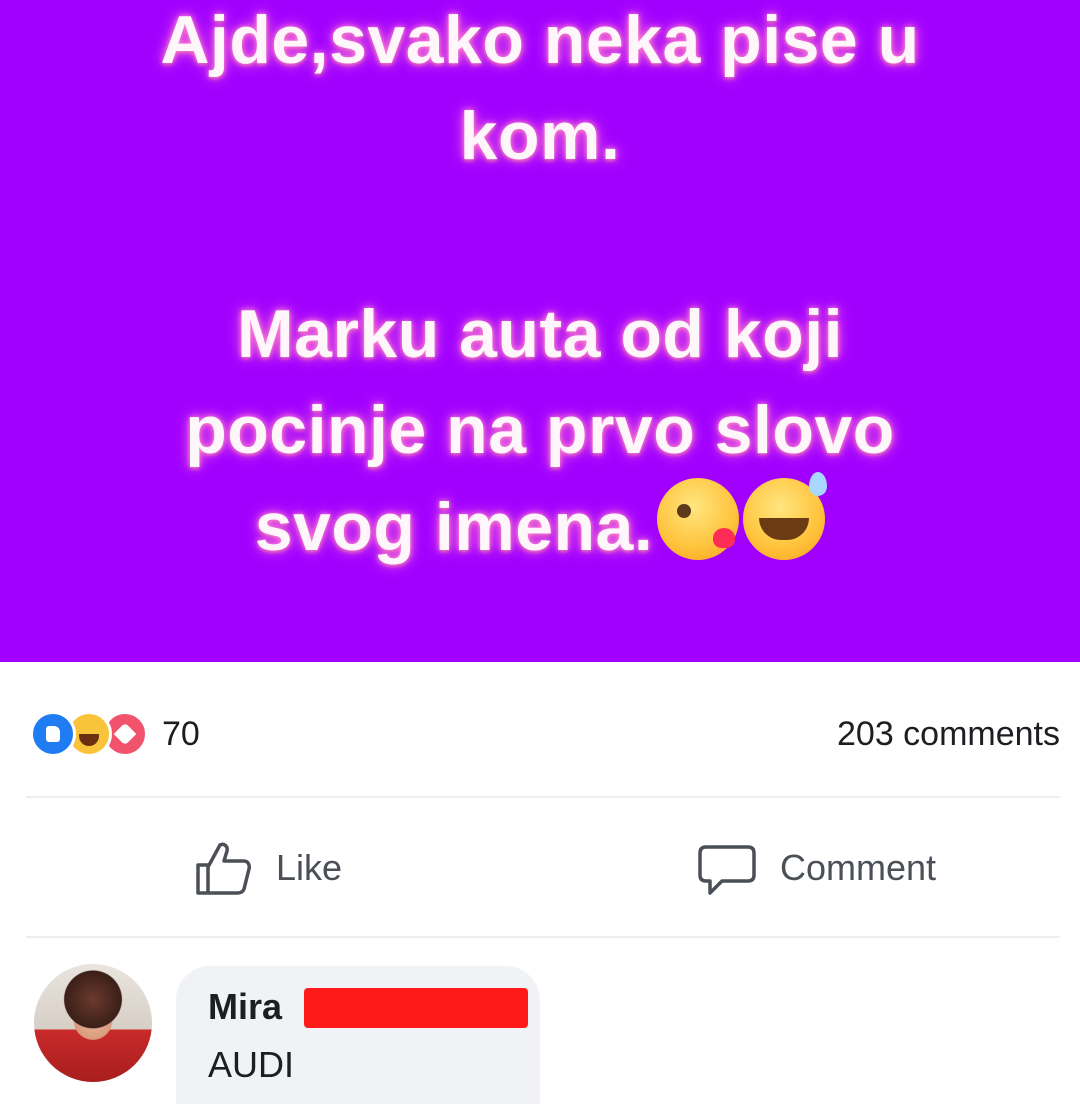 The height and width of the screenshot is (1104, 1080). What do you see at coordinates (181, 733) in the screenshot?
I see `reaction-count: 70` at bounding box center [181, 733].